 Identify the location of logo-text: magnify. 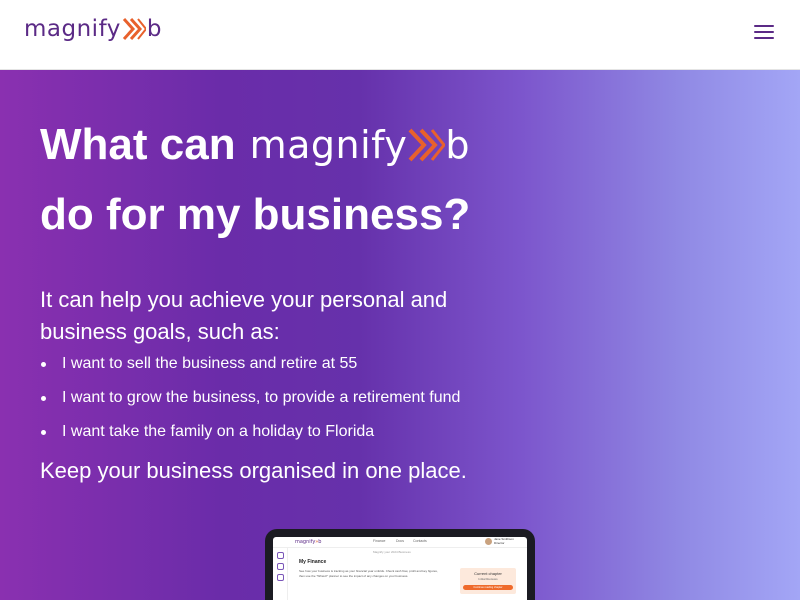
(72, 29).